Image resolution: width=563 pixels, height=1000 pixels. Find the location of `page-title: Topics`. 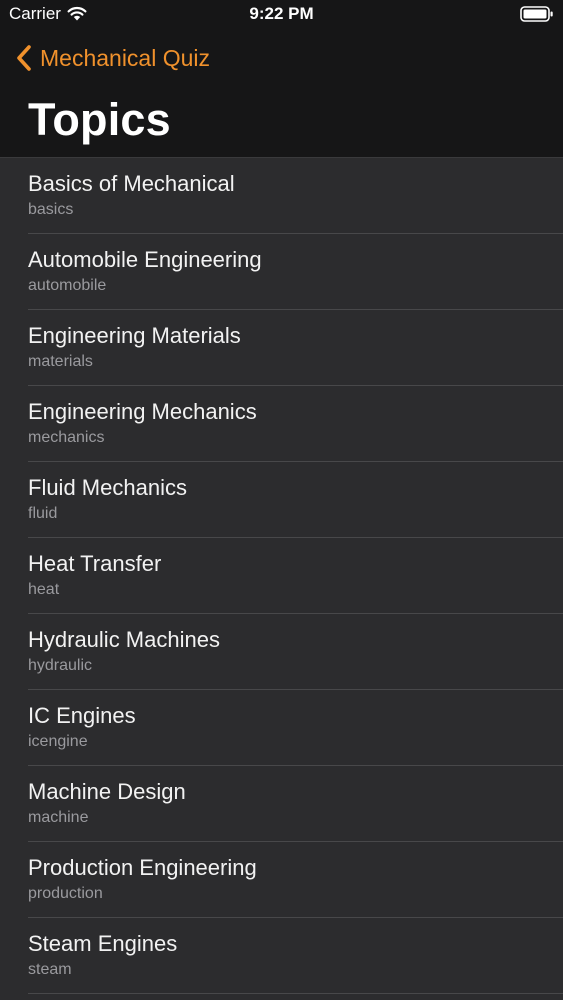

page-title: Topics is located at coordinates (99, 119).